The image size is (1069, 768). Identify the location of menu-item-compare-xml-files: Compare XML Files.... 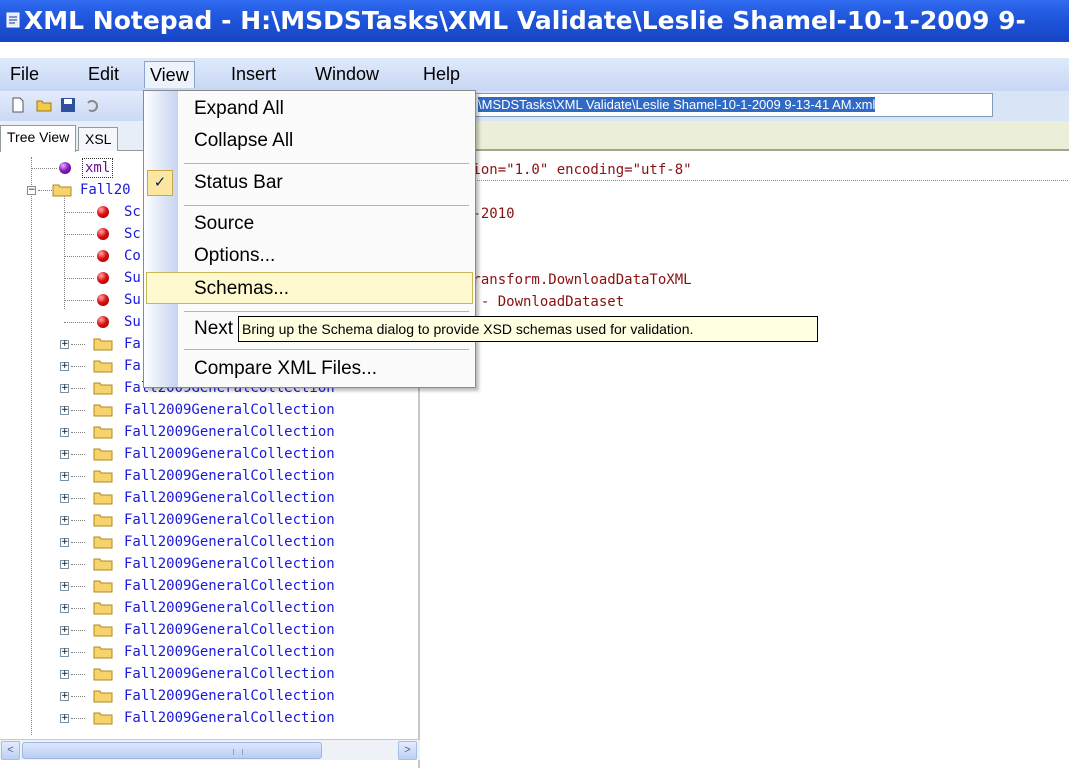
(309, 369).